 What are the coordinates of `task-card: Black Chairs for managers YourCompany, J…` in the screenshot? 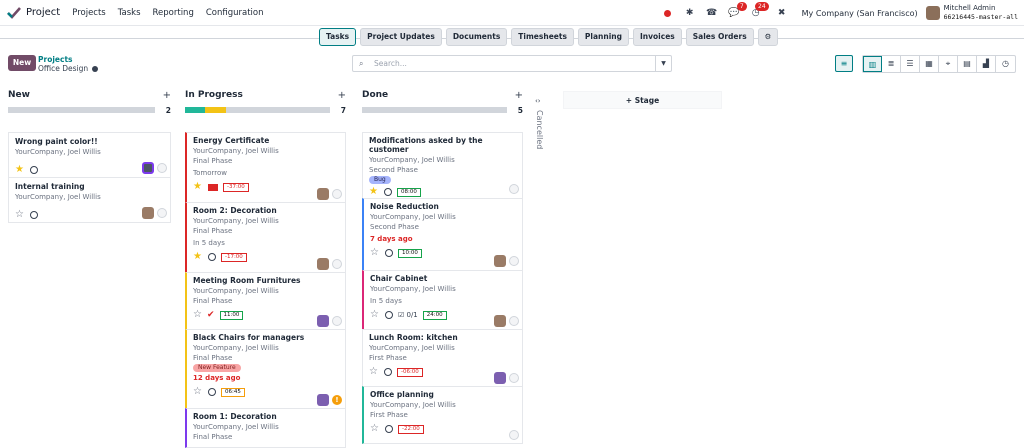 It's located at (265, 369).